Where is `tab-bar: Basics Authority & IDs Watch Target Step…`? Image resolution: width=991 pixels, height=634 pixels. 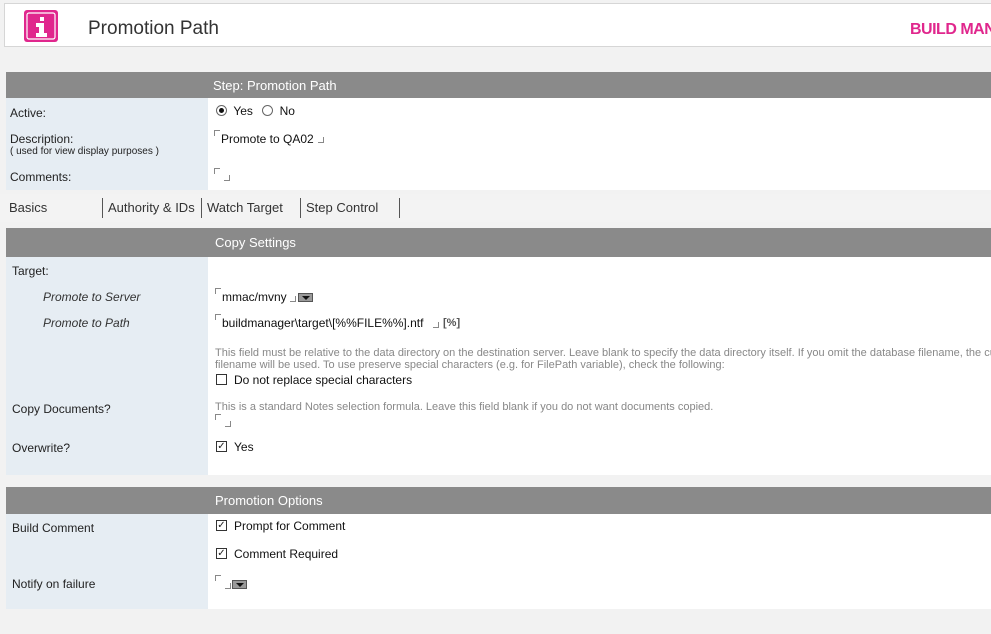 tab-bar: Basics Authority & IDs Watch Target Step… is located at coordinates (495, 208).